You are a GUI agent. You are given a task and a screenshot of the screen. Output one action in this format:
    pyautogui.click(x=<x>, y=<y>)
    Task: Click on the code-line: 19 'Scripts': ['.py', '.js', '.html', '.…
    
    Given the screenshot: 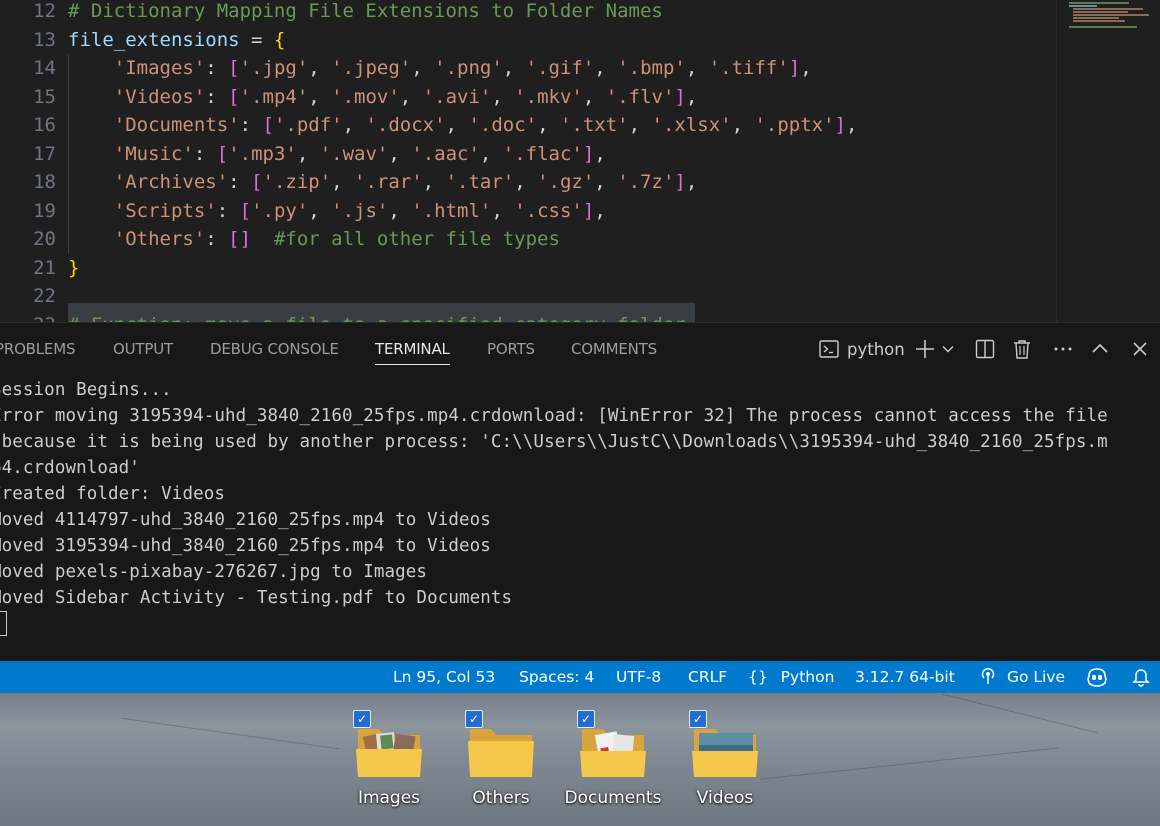 What is the action you would take?
    pyautogui.click(x=528, y=211)
    